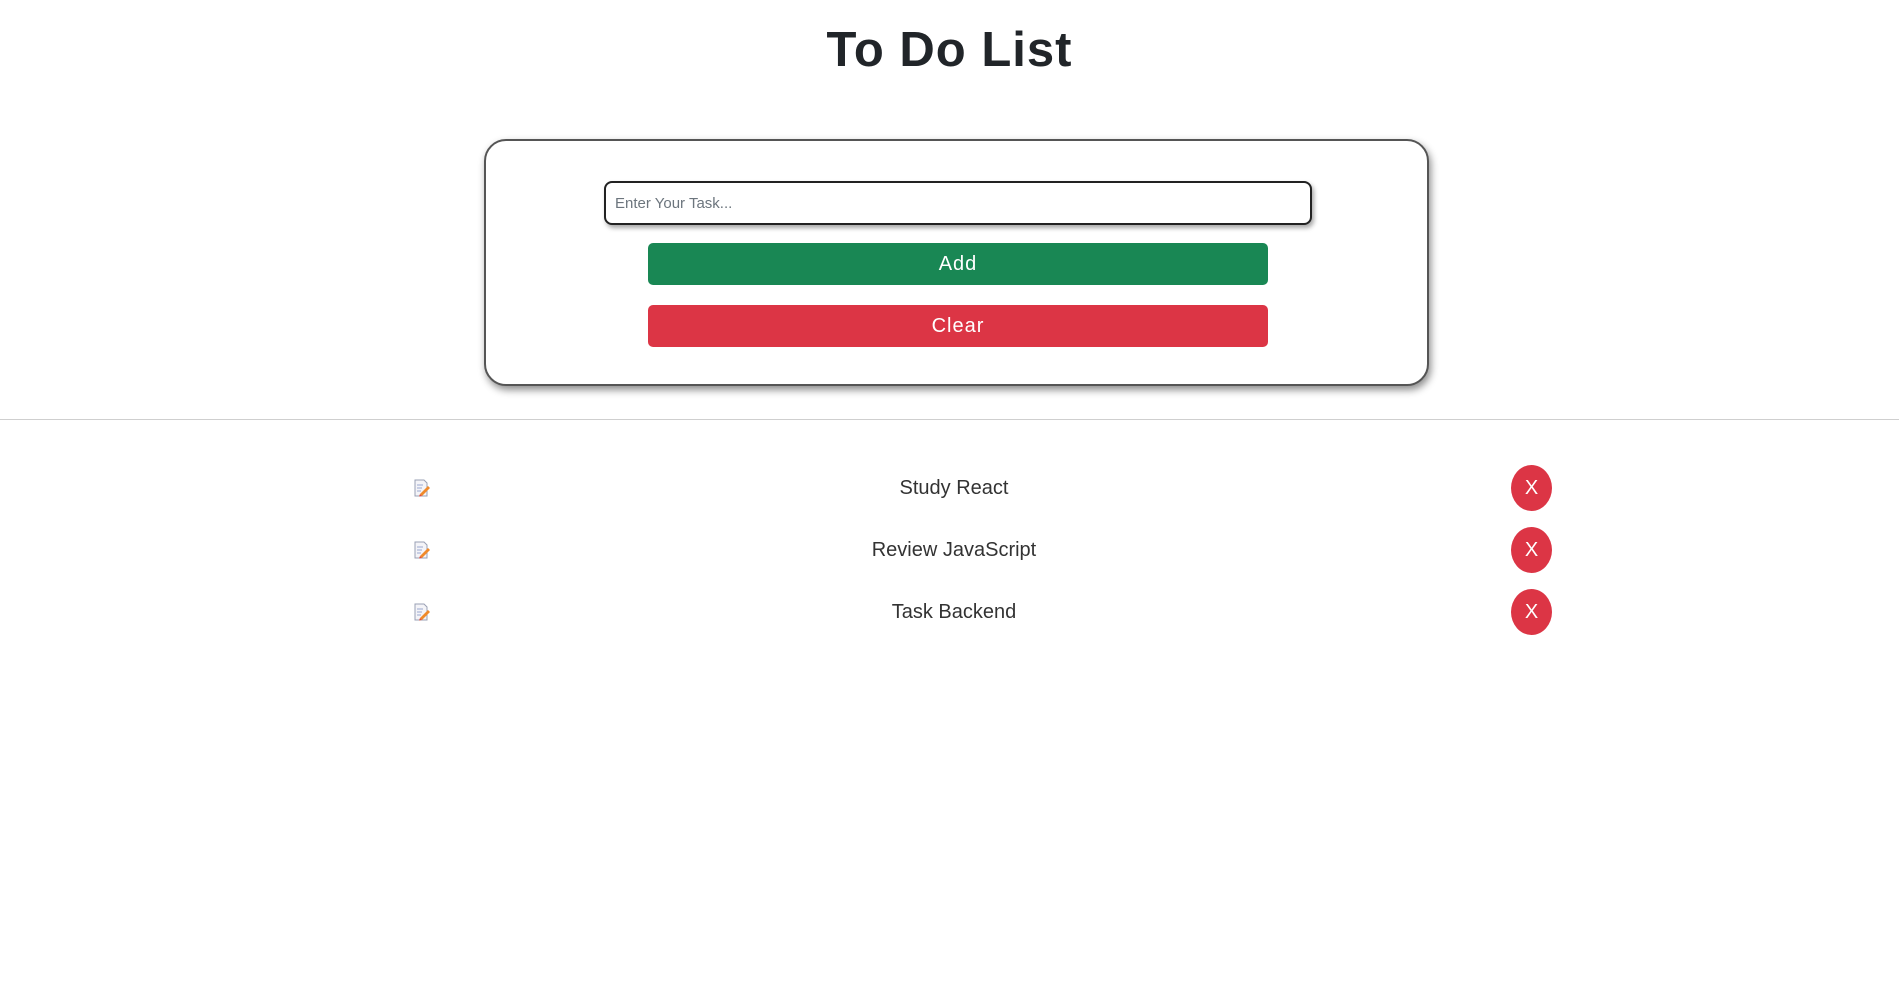  I want to click on task-row: Review JavaScript X, so click(949, 550).